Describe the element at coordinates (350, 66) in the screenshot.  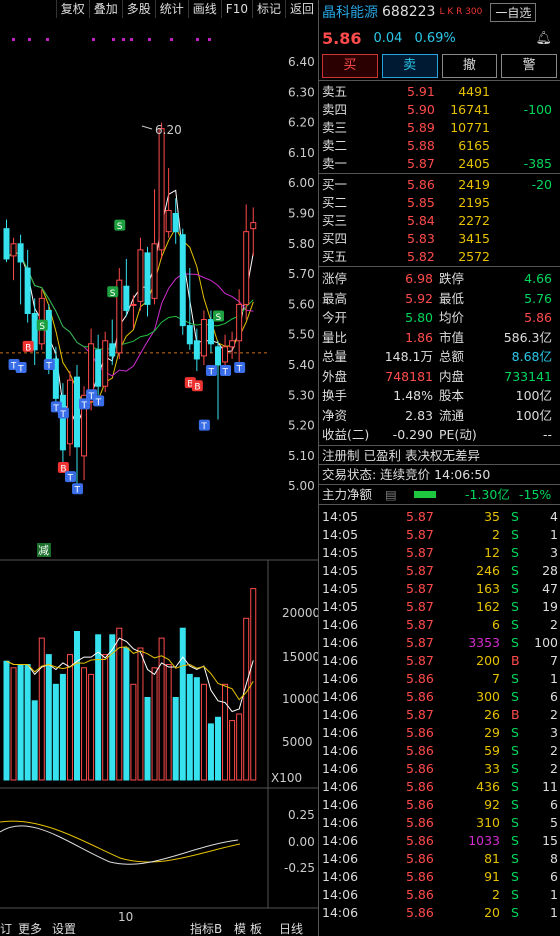
I see `buy-button: 买` at that location.